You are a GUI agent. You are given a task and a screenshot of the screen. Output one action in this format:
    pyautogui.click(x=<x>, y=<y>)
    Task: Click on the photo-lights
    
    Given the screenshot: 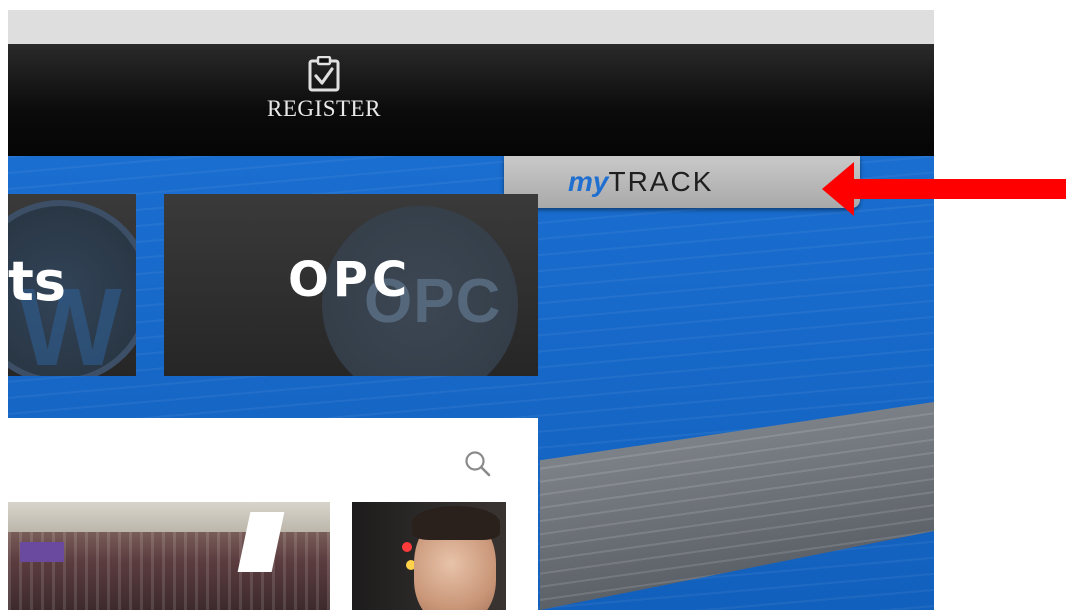 What is the action you would take?
    pyautogui.click(x=407, y=547)
    